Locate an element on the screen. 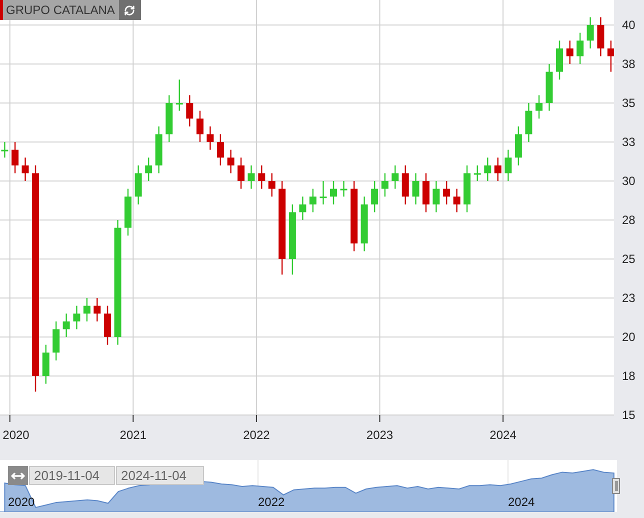  range-handle is located at coordinates (616, 486).